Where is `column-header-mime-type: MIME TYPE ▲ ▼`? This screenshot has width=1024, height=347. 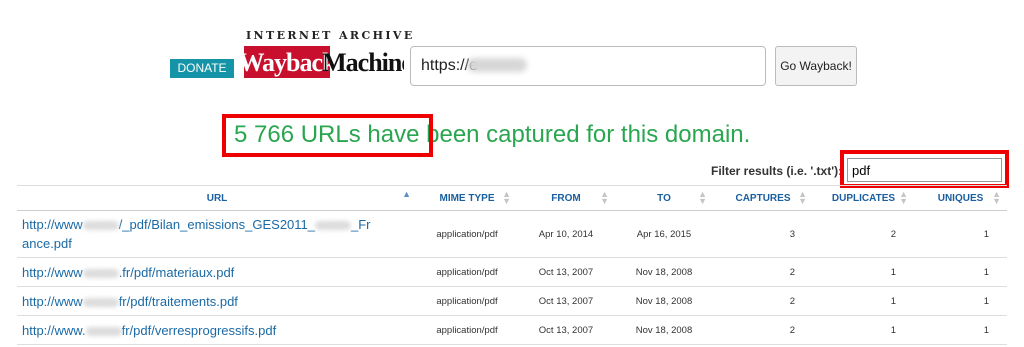 column-header-mime-type: MIME TYPE ▲ ▼ is located at coordinates (467, 198).